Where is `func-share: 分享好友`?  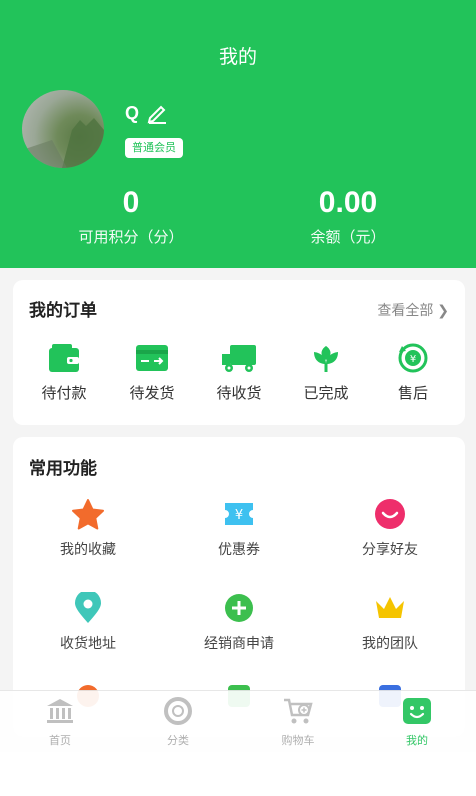
func-share: 分享好友 is located at coordinates (390, 528).